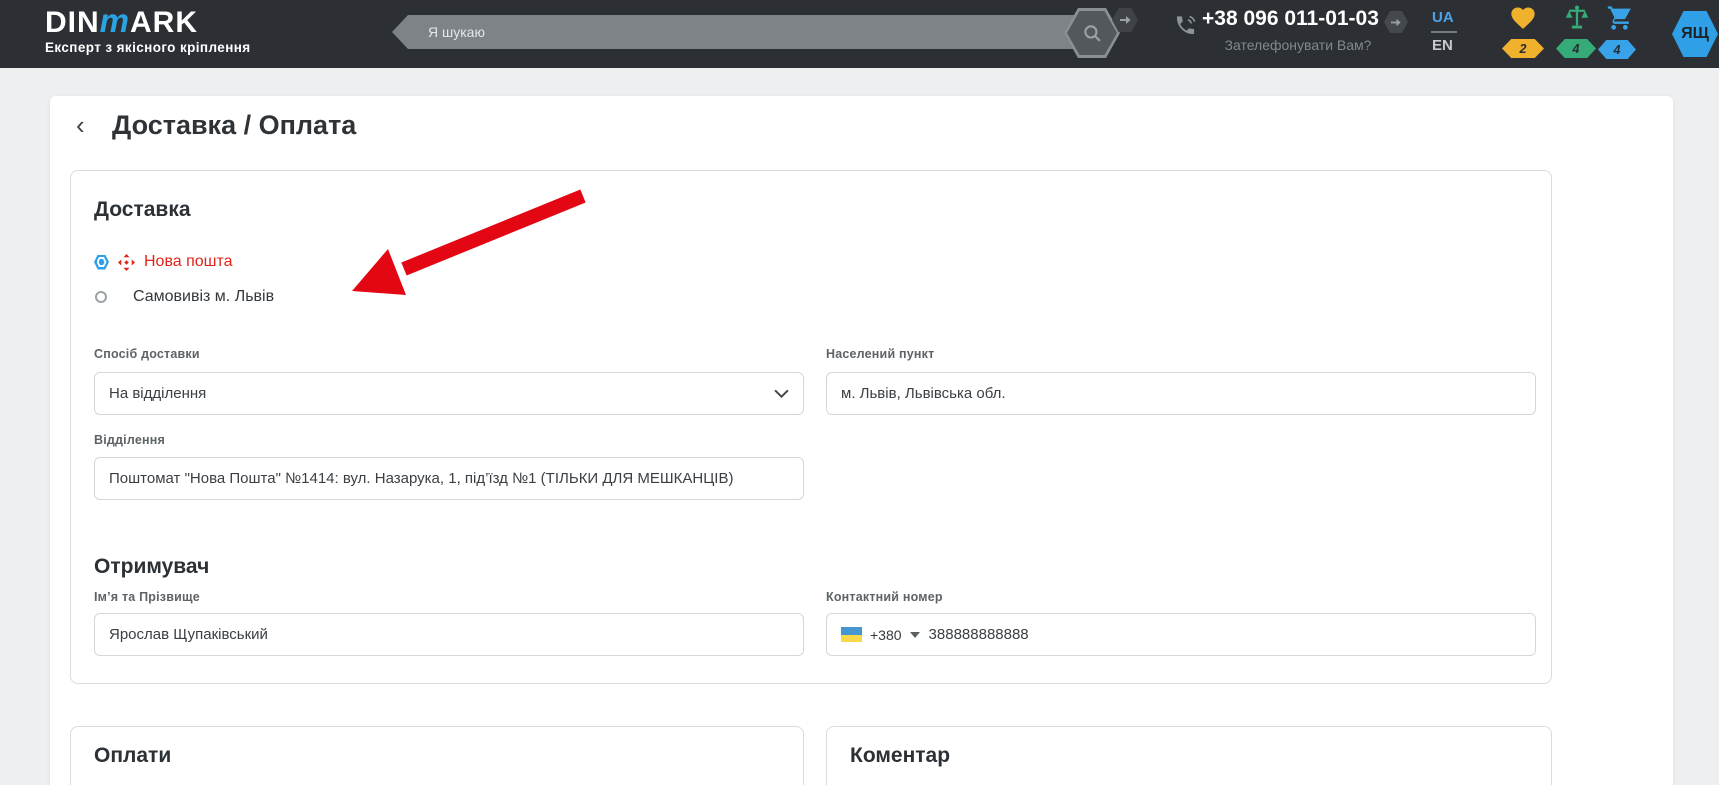 This screenshot has height=785, width=1719. What do you see at coordinates (1617, 49) in the screenshot?
I see `cart-badge: 4` at bounding box center [1617, 49].